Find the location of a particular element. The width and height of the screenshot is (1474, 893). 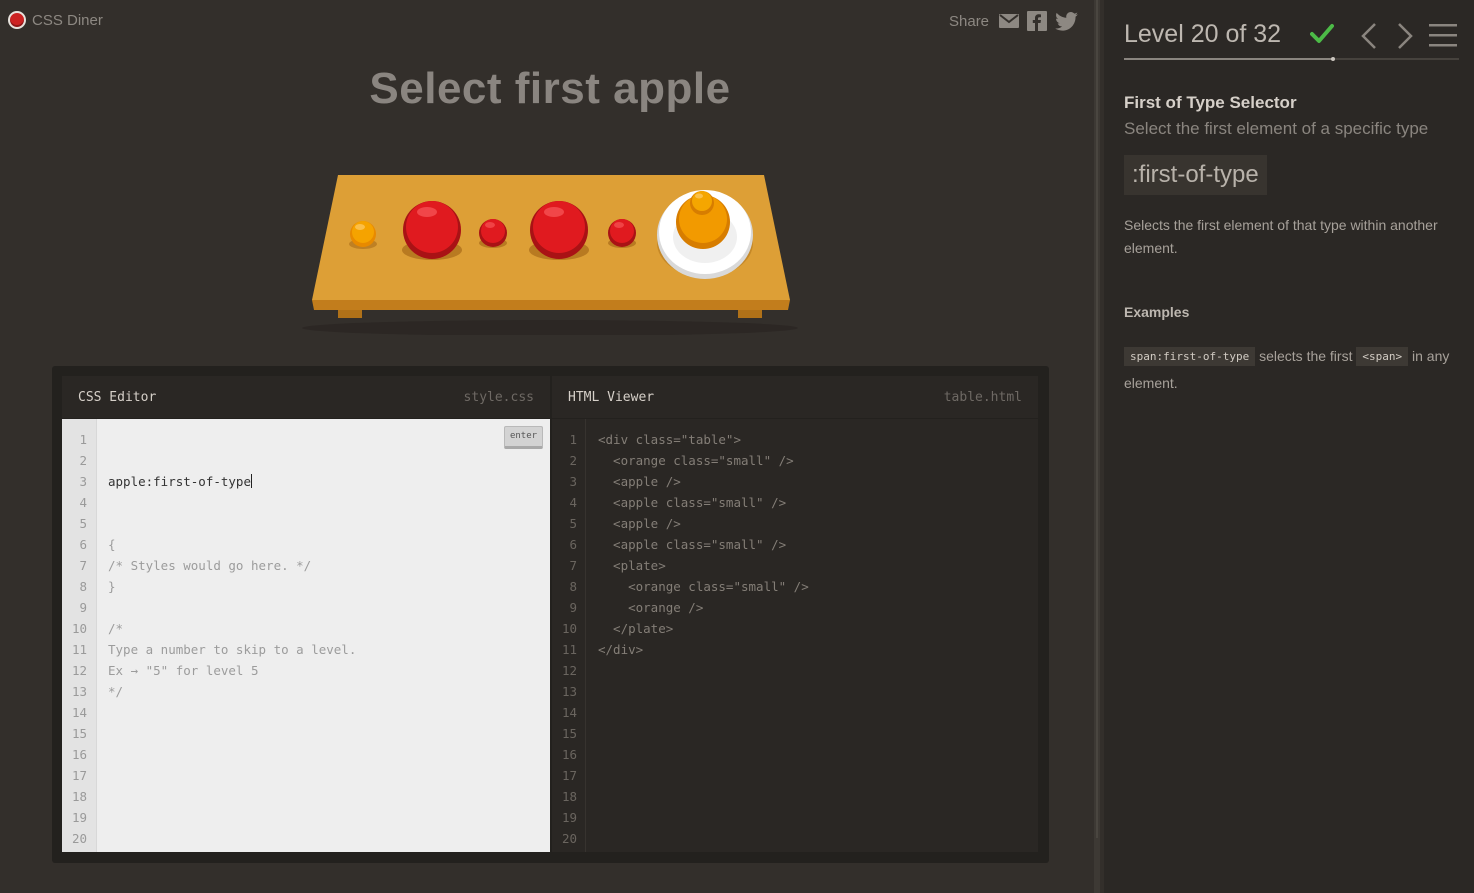

markup-line: <plate> is located at coordinates (632, 565).